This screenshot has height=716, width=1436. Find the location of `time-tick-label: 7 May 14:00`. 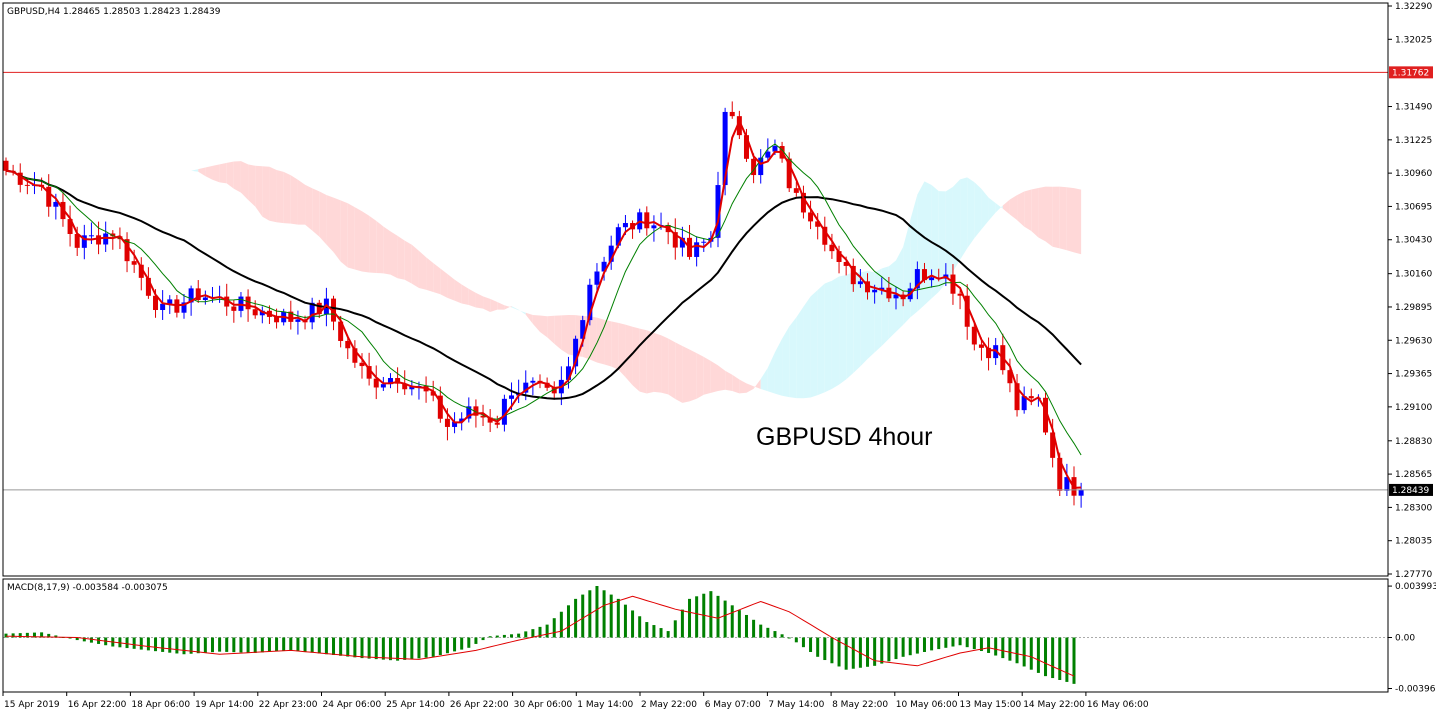

time-tick-label: 7 May 14:00 is located at coordinates (796, 705).